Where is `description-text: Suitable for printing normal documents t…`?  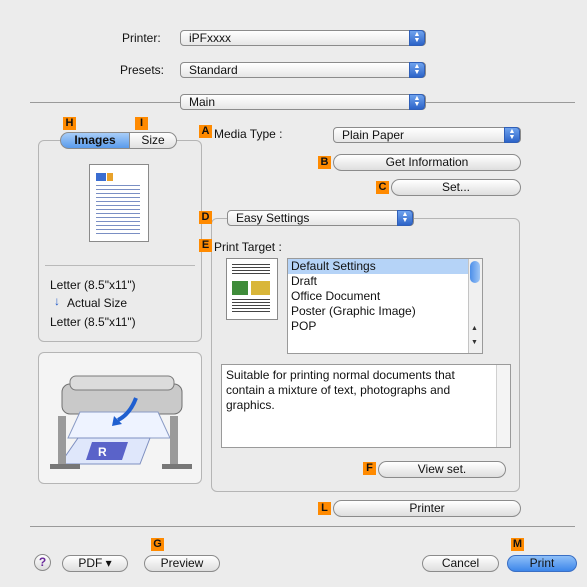
description-text: Suitable for printing normal documents t… is located at coordinates (340, 390).